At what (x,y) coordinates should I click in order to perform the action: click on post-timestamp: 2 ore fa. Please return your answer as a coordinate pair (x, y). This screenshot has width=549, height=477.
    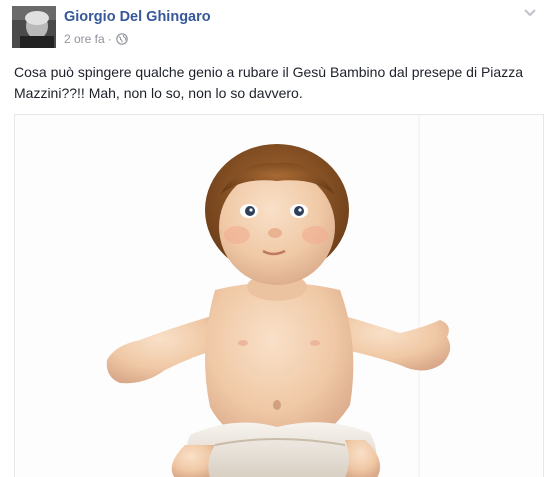
    Looking at the image, I should click on (84, 39).